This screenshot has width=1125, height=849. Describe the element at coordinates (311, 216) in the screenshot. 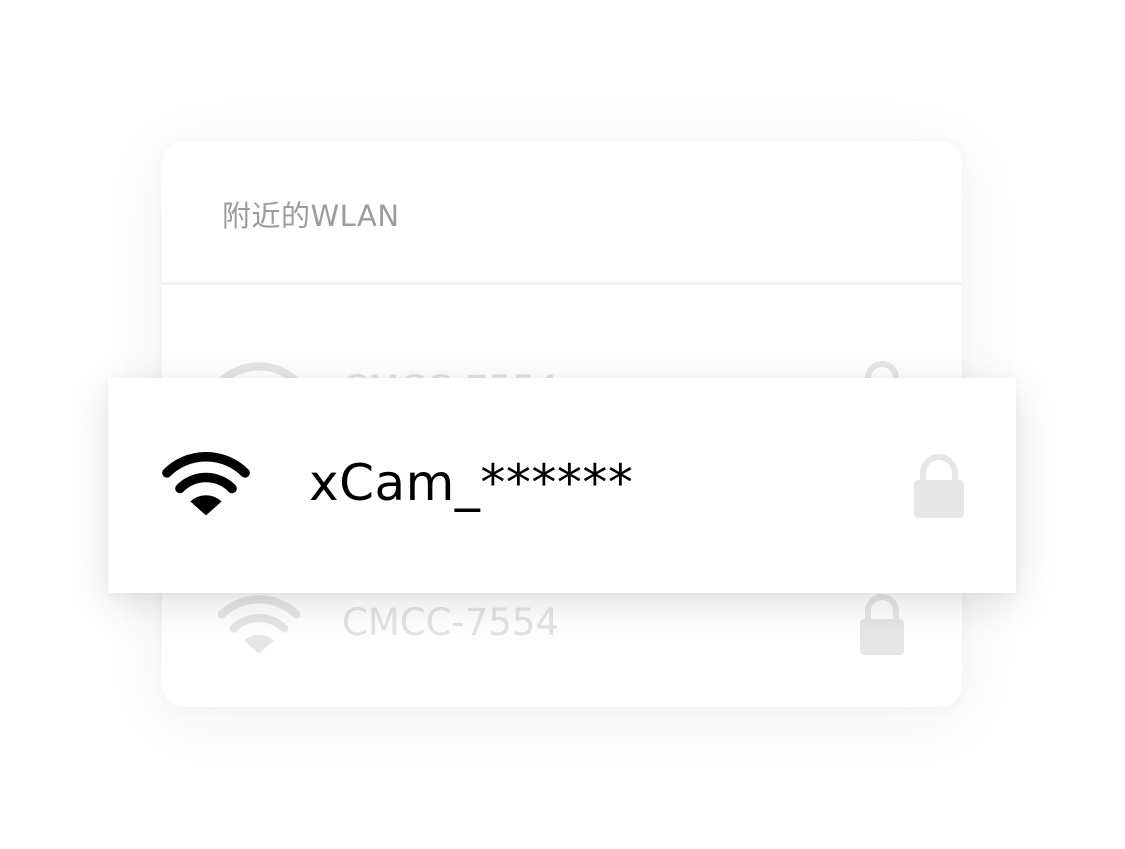

I see `wifi-list-title: 附近的WLAN` at that location.